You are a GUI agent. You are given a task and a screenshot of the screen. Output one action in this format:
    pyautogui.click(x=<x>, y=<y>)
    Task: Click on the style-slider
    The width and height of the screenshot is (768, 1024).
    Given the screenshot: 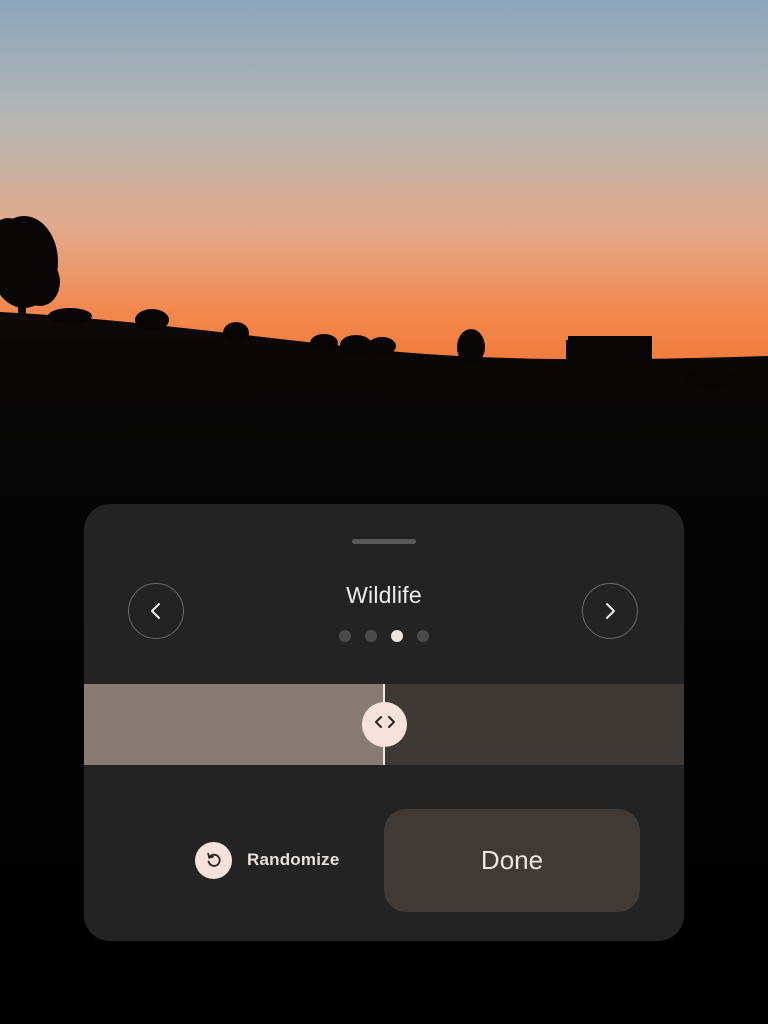 What is the action you would take?
    pyautogui.click(x=384, y=724)
    